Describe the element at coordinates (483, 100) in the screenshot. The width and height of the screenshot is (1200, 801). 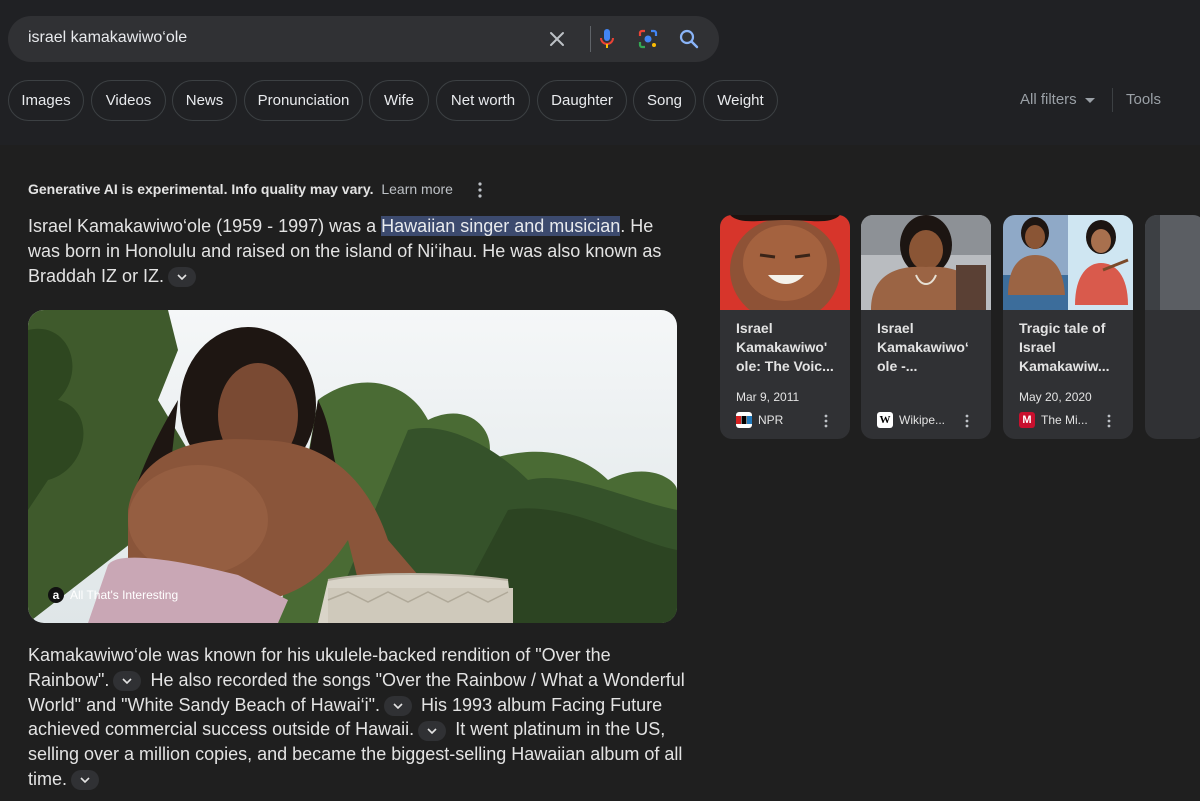
I see `chip-net-worth: Net worth` at that location.